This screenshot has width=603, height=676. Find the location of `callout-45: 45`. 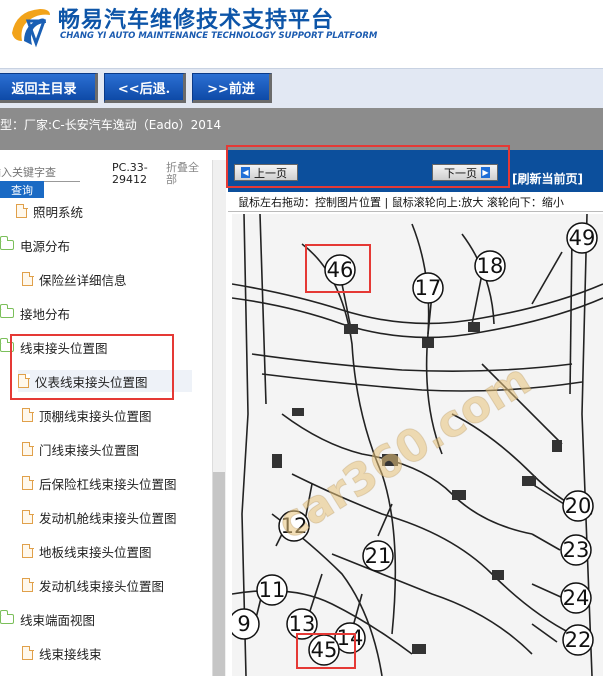

callout-45: 45 is located at coordinates (324, 650).